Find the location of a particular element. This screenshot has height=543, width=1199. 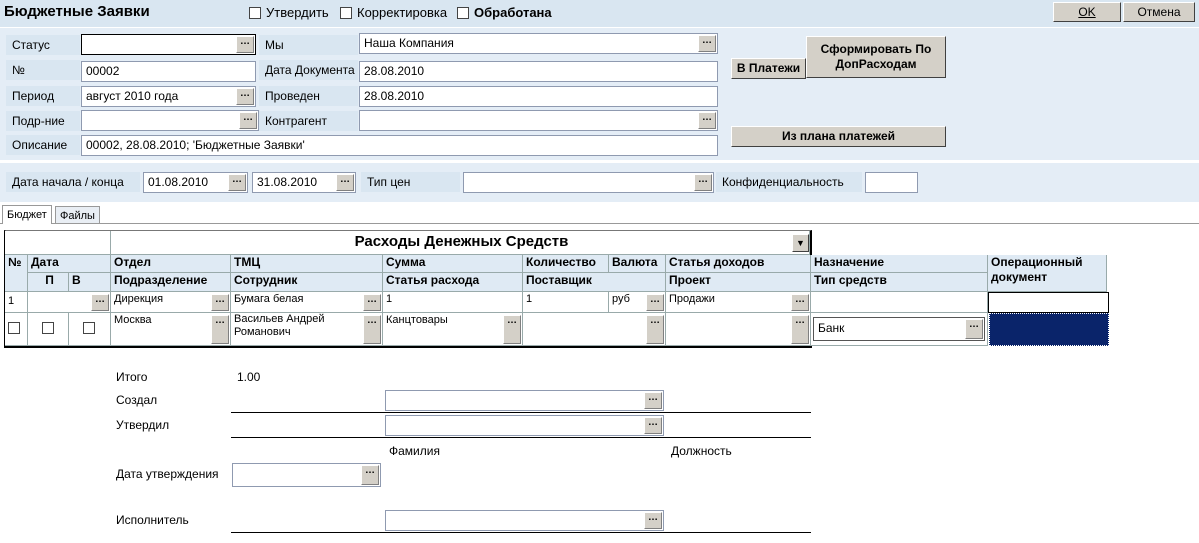

processed-checkbox is located at coordinates (463, 13).